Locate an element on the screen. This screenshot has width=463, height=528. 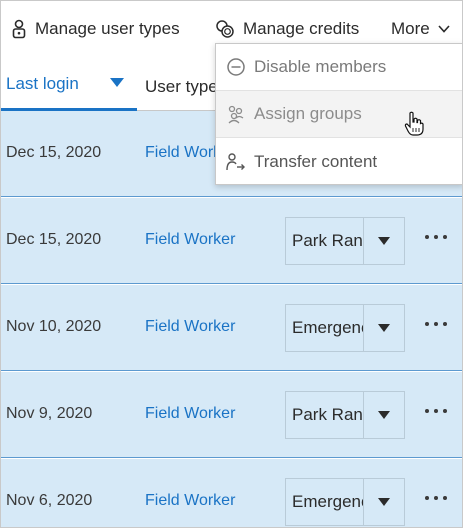
last-login-column-header: Last login is located at coordinates (42, 84).